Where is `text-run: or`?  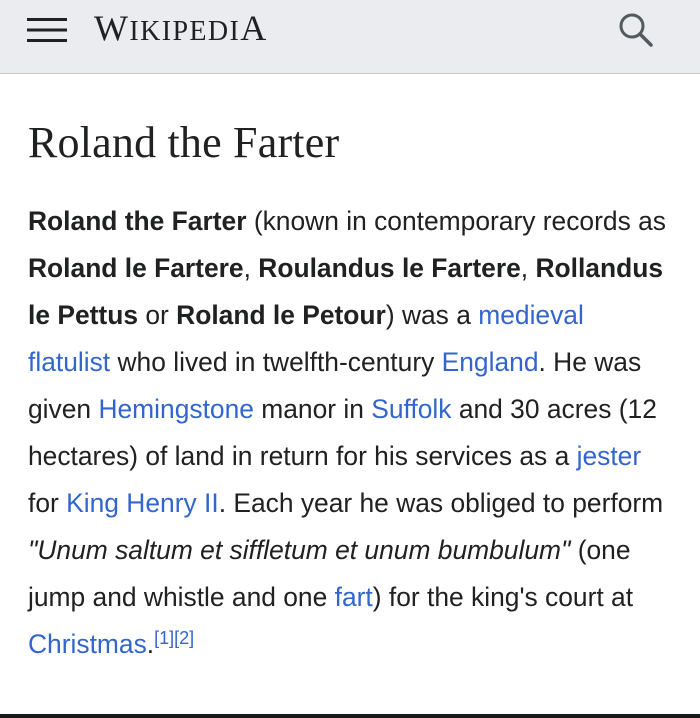 text-run: or is located at coordinates (157, 315).